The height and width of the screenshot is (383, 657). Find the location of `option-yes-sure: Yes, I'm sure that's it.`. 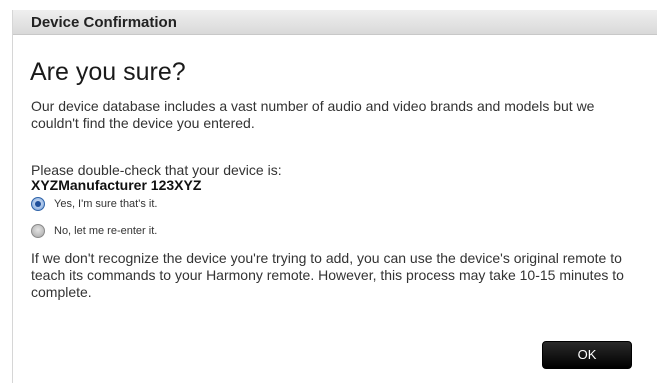

option-yes-sure: Yes, I'm sure that's it. is located at coordinates (94, 204).